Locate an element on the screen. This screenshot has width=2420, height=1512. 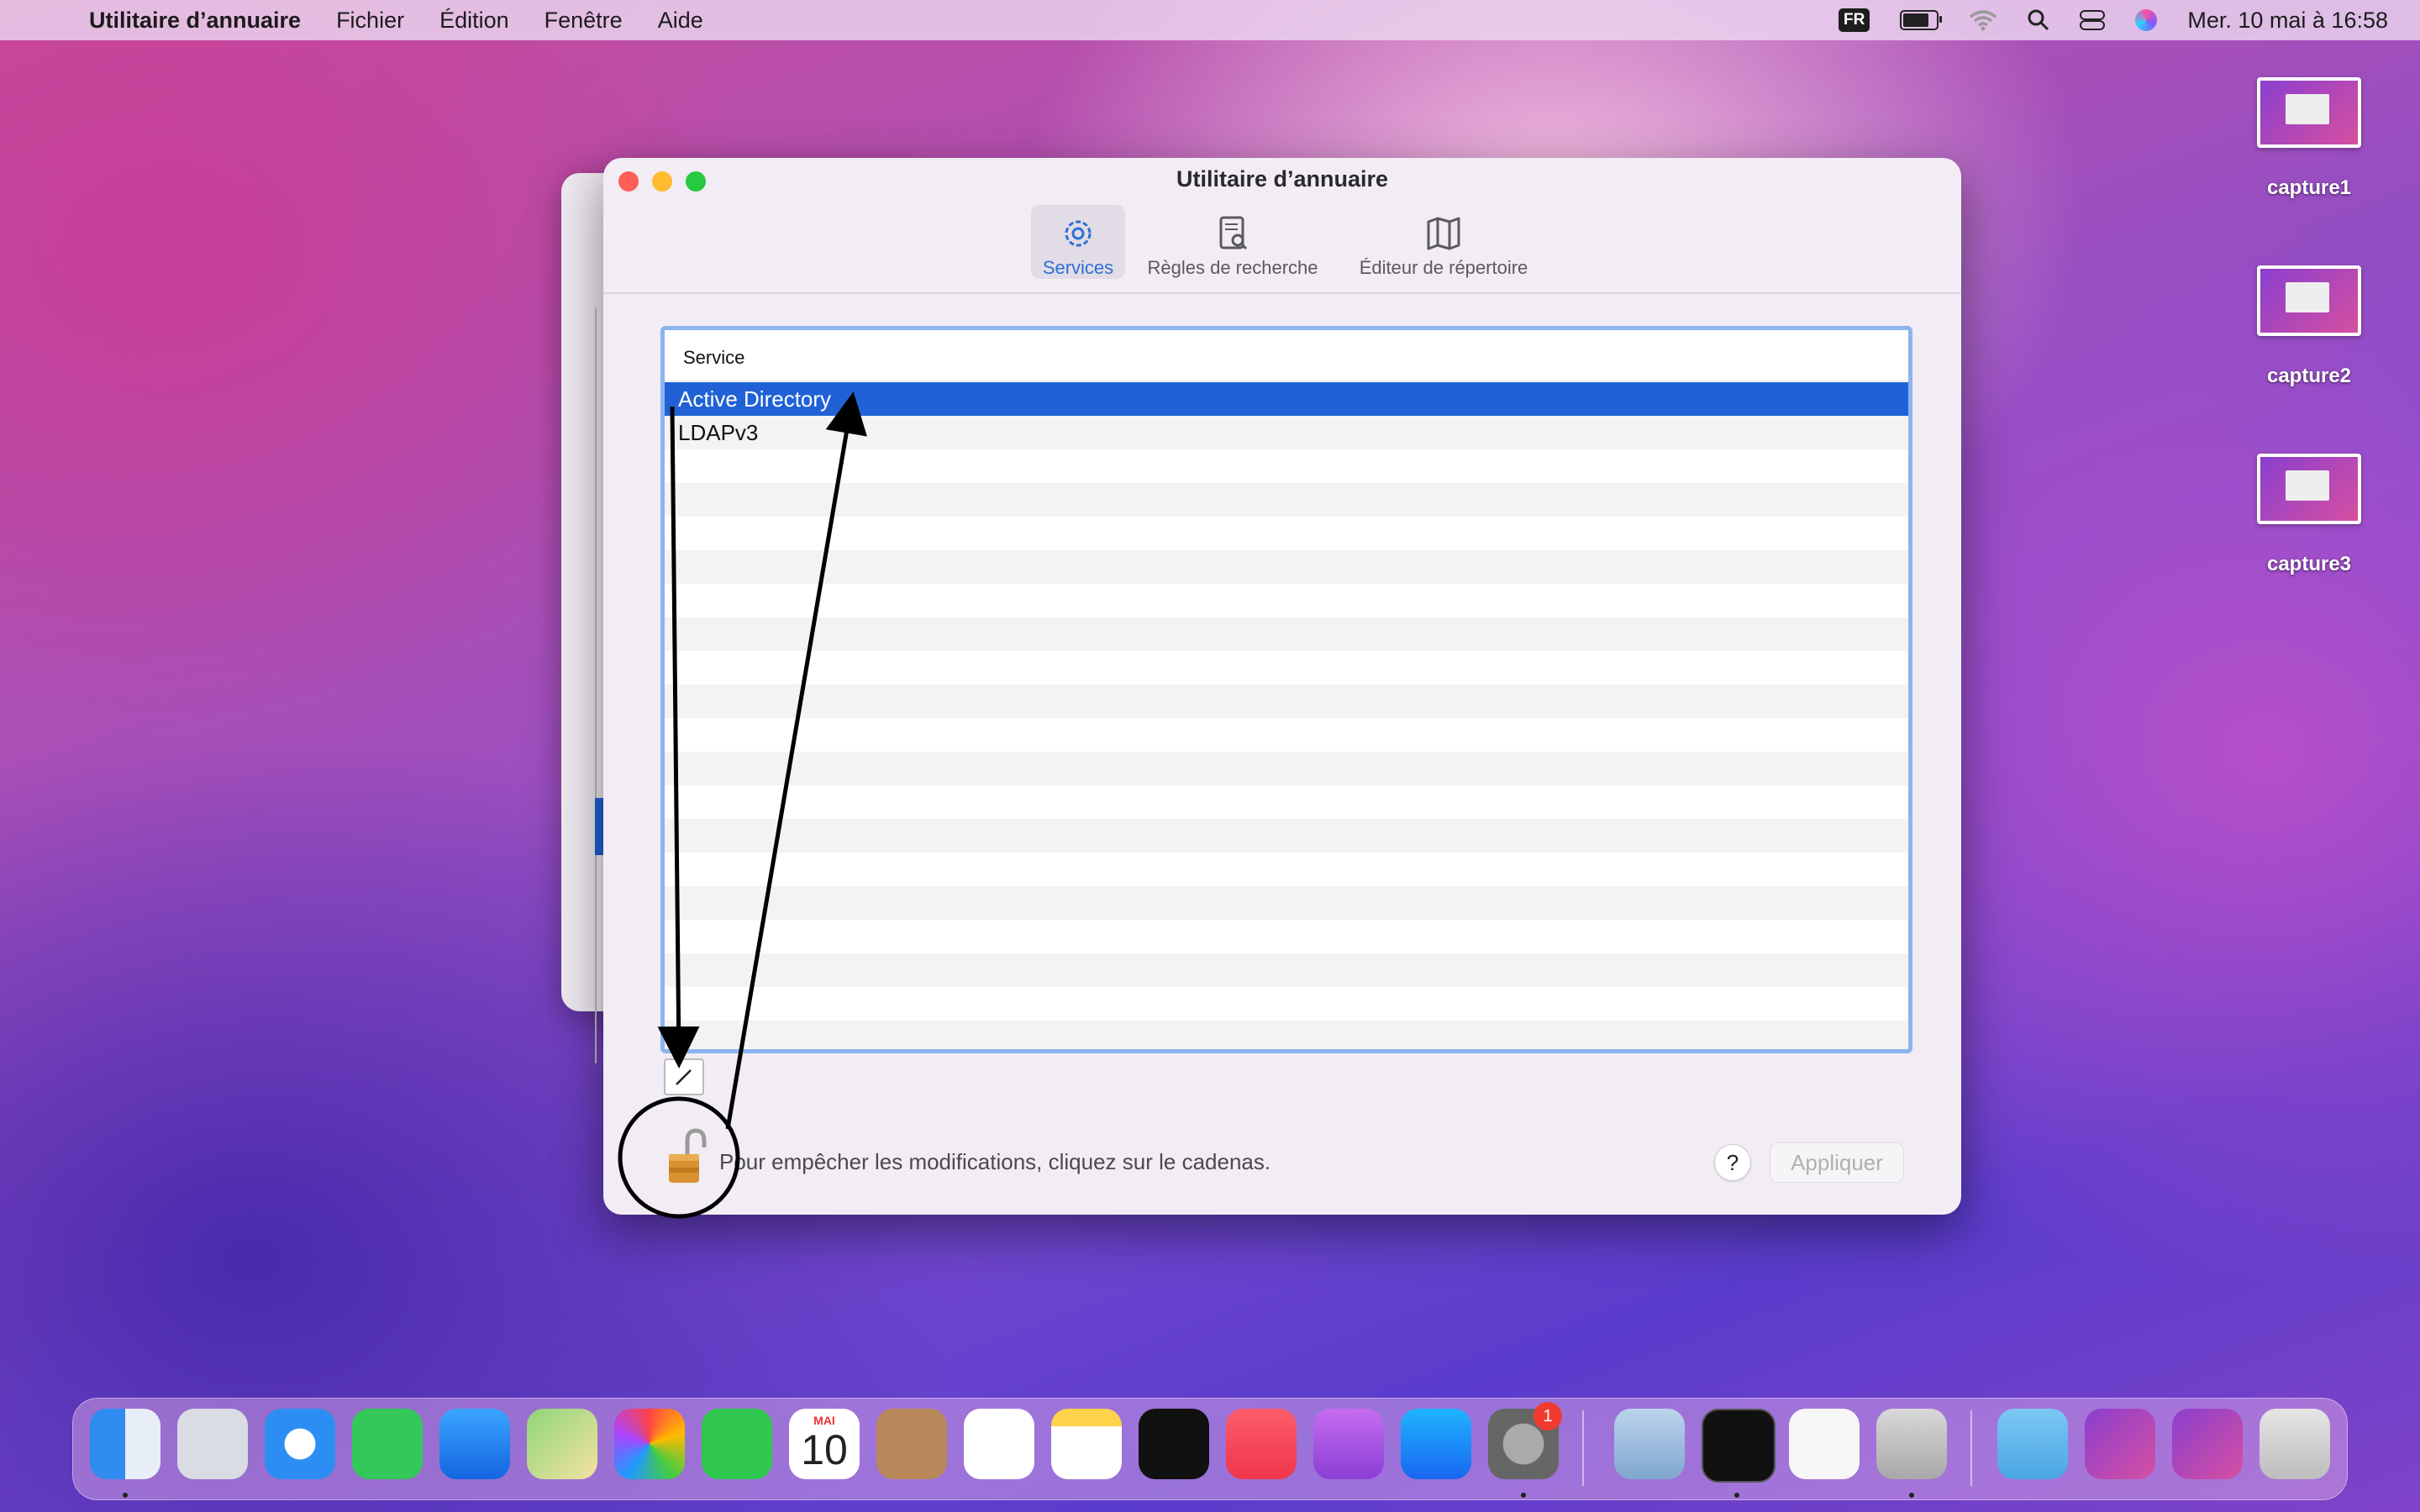
table-row: LDAPv3 is located at coordinates (1286, 432).